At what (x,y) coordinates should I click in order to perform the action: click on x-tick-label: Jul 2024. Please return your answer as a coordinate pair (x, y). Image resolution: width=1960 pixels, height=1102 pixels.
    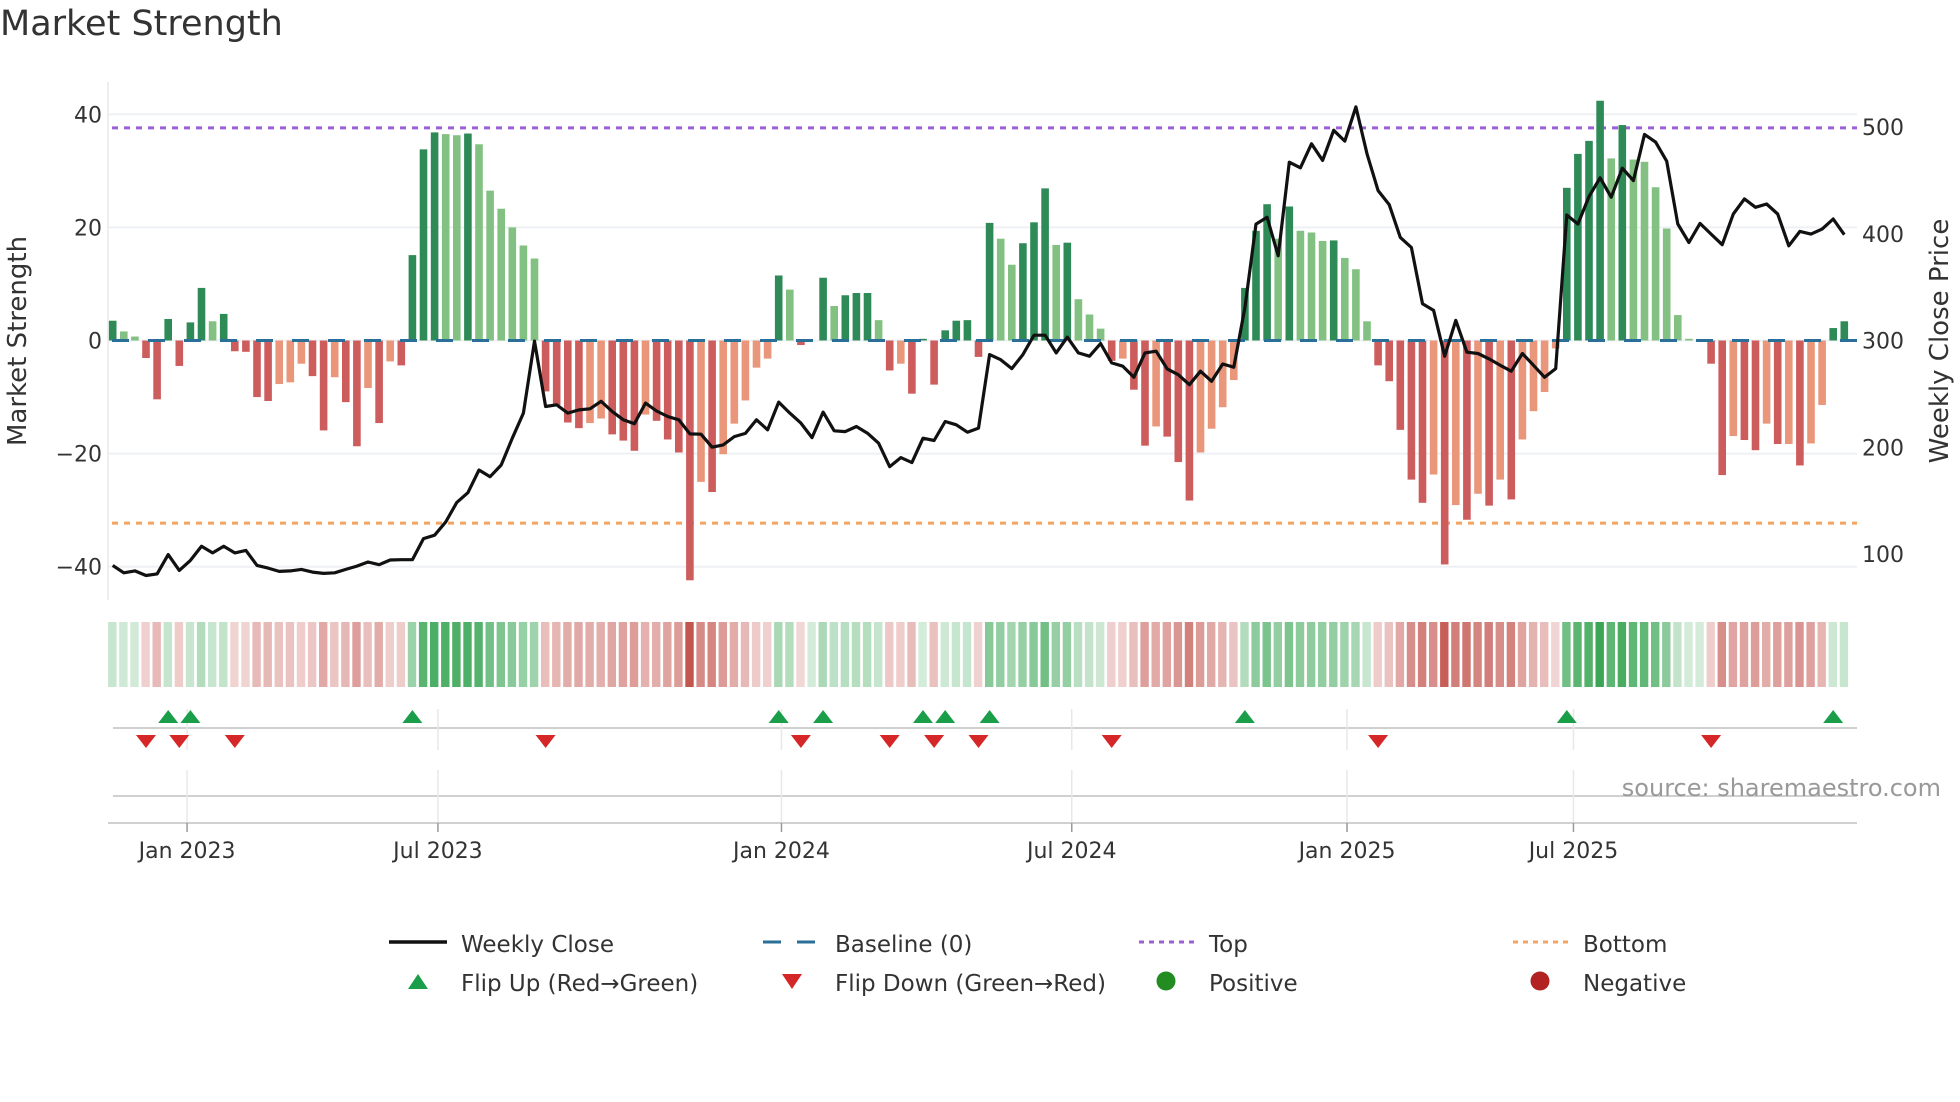
    Looking at the image, I should click on (1071, 851).